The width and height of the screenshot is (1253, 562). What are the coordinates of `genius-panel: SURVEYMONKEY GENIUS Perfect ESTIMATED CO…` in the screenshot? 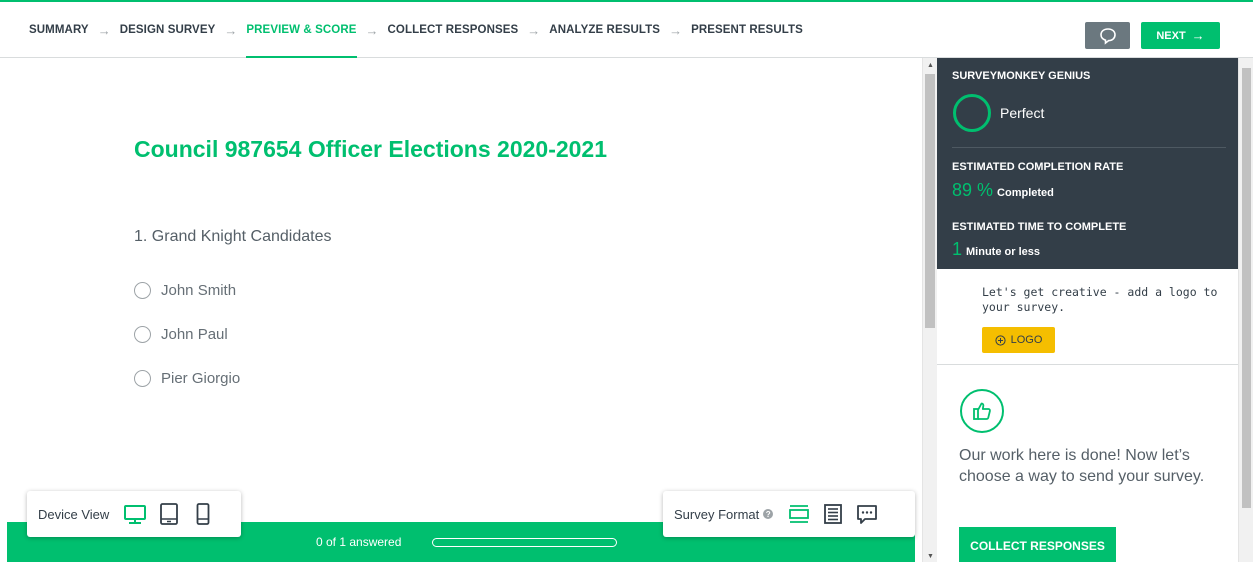 It's located at (1087, 163).